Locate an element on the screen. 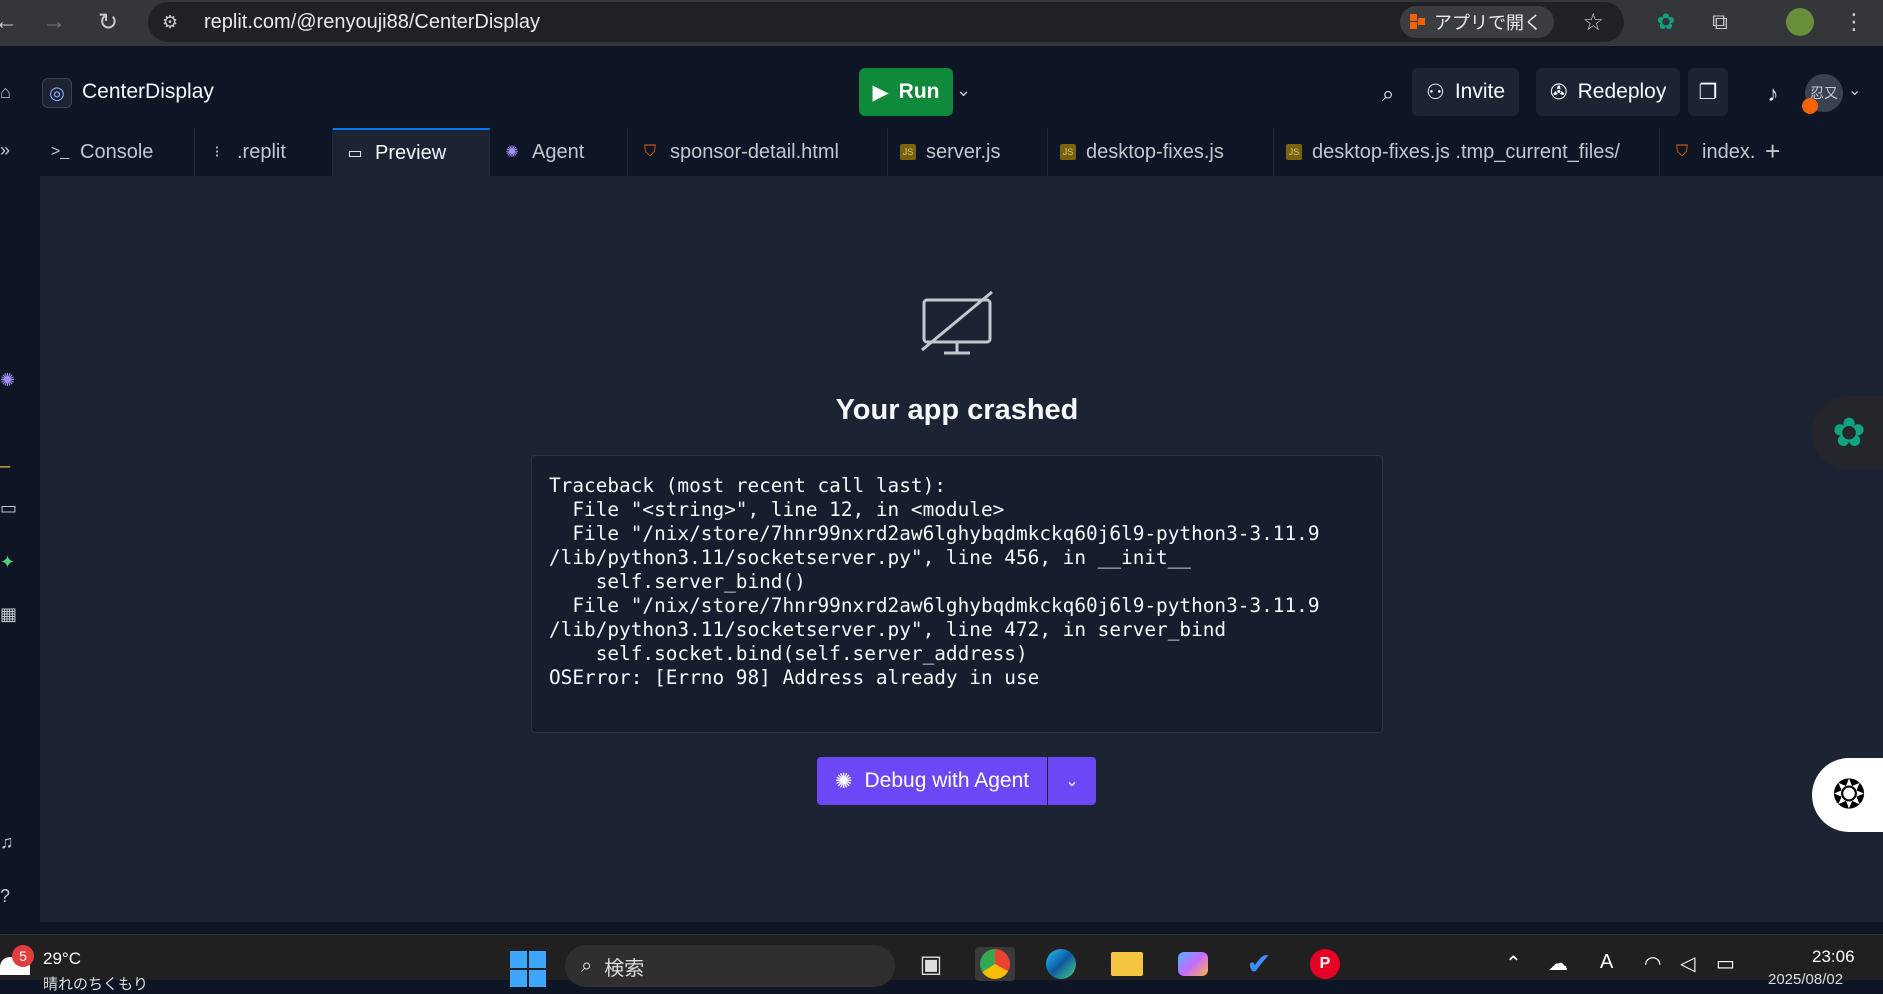  show-hidden-icons-icon: ⌃ is located at coordinates (1513, 963).